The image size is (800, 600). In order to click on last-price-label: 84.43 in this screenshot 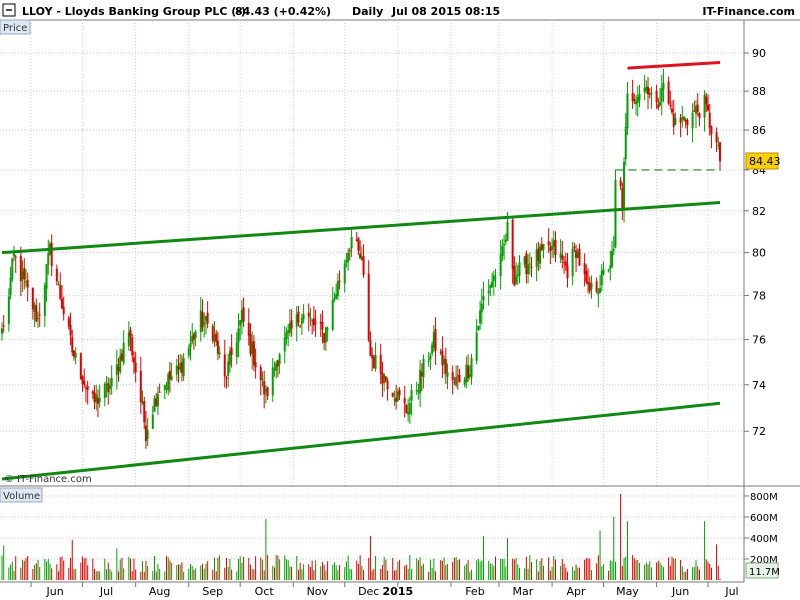, I will do `click(765, 161)`.